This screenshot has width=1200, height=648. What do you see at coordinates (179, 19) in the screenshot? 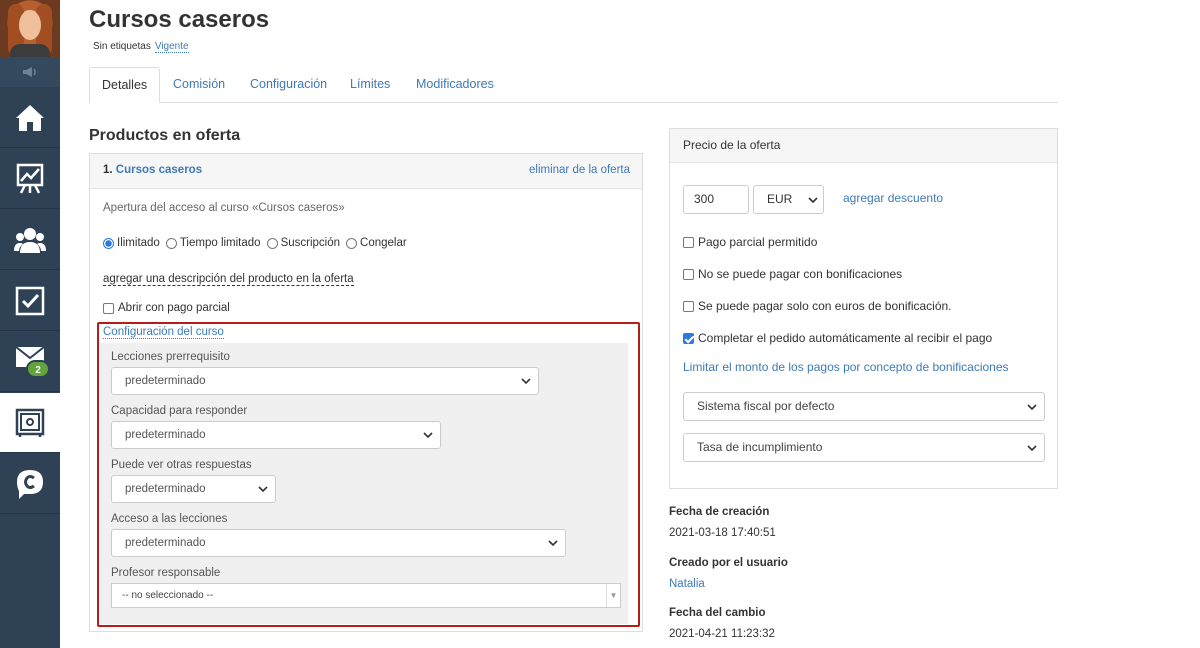
I see `page-title: Cursos caseros` at bounding box center [179, 19].